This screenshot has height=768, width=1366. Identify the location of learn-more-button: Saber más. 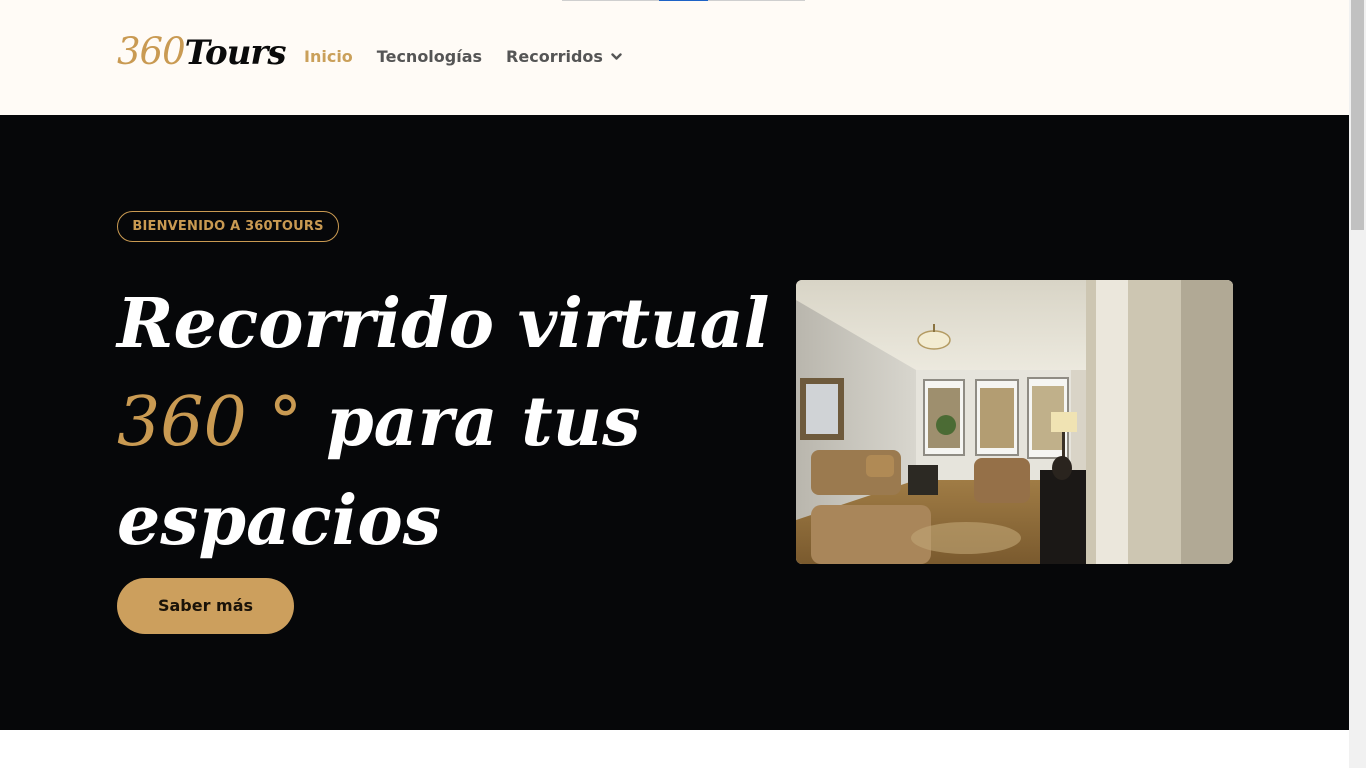
(205, 606).